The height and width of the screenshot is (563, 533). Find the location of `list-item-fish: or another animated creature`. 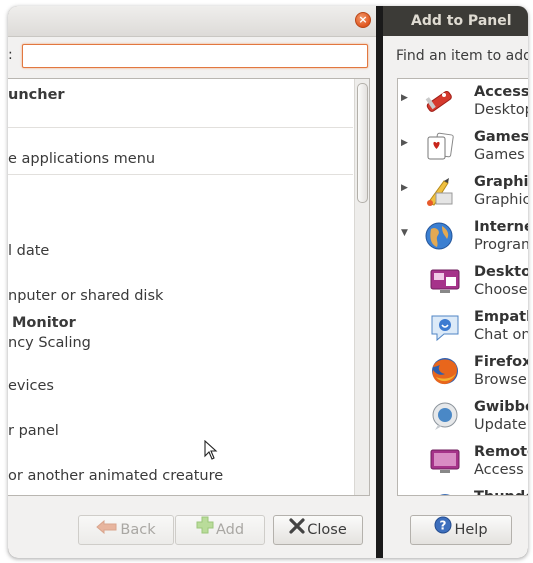

list-item-fish: or another animated creature is located at coordinates (178, 476).